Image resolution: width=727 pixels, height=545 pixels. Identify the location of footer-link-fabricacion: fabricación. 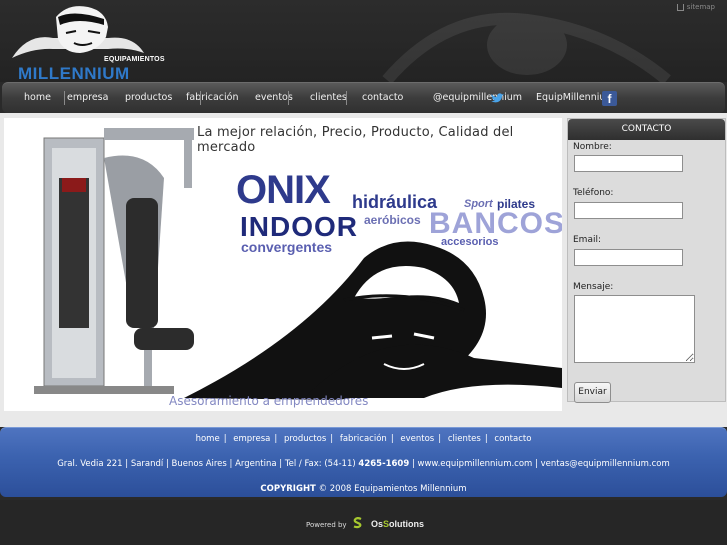
(363, 439).